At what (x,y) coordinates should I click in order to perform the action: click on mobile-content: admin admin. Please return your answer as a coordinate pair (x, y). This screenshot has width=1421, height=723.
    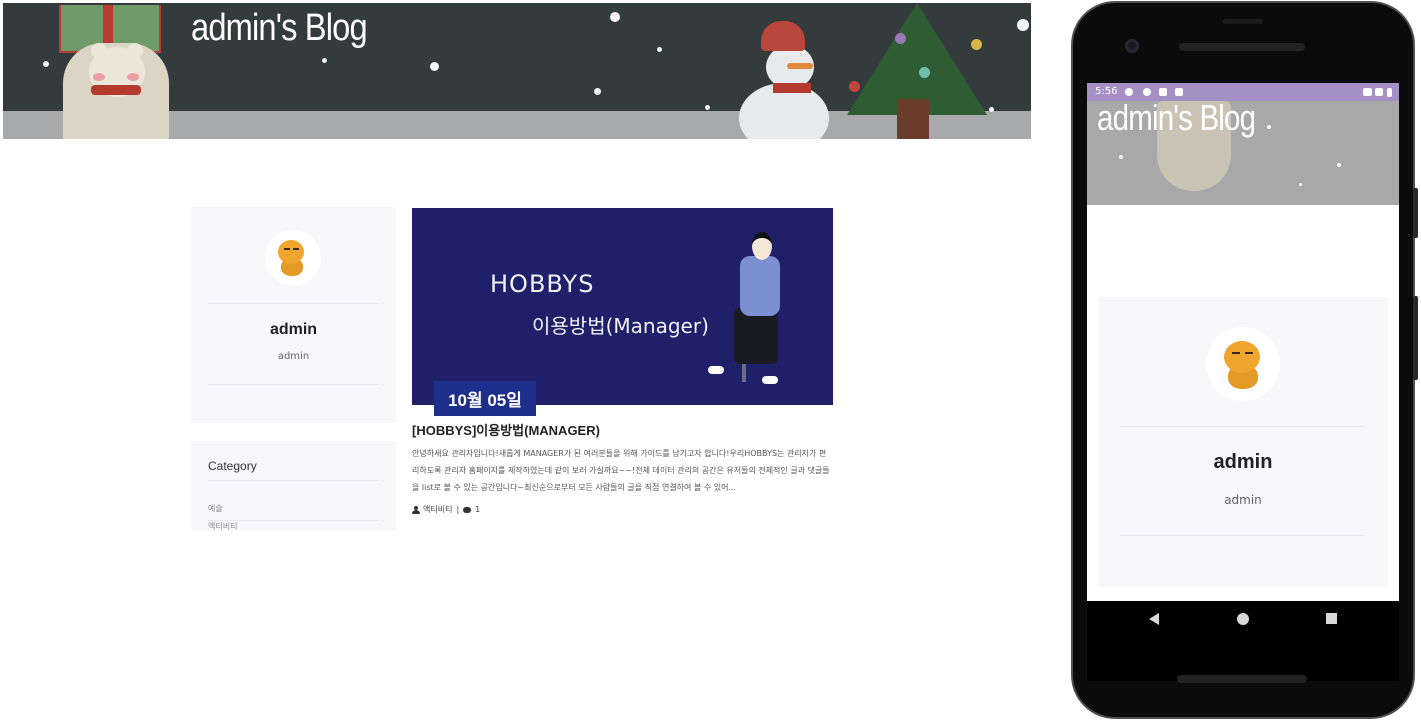
    Looking at the image, I should click on (1243, 403).